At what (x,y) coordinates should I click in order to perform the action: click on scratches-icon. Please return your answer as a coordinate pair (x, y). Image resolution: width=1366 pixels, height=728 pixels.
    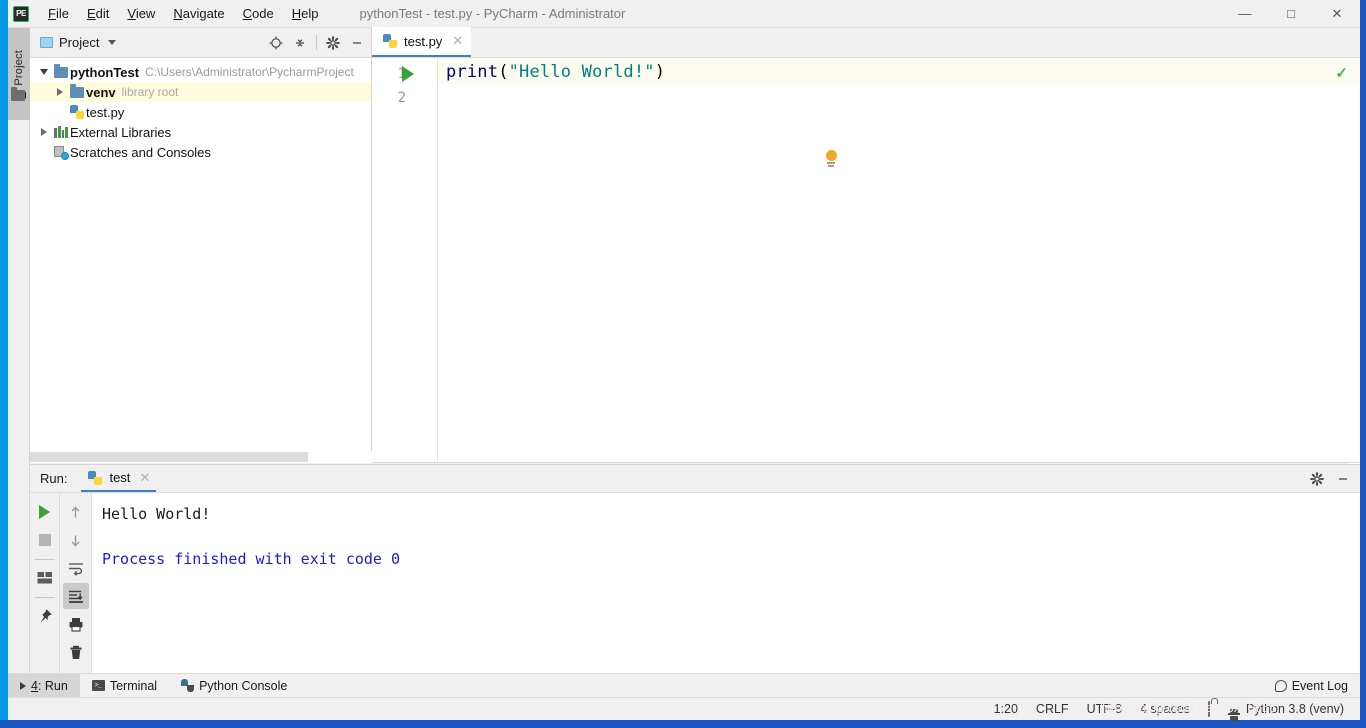
    Looking at the image, I should click on (61, 152).